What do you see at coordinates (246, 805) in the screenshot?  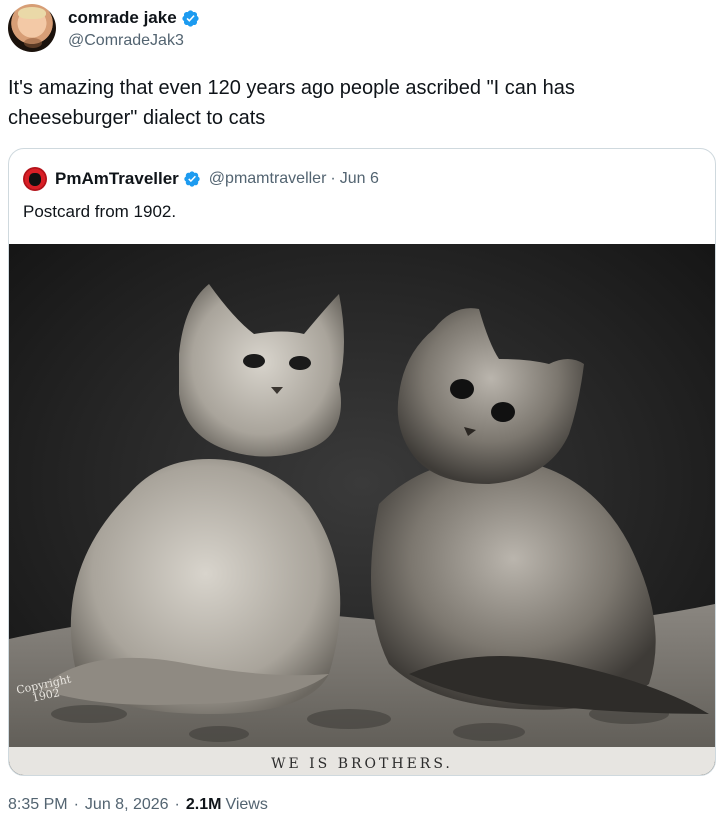 I see `views-label: Views` at bounding box center [246, 805].